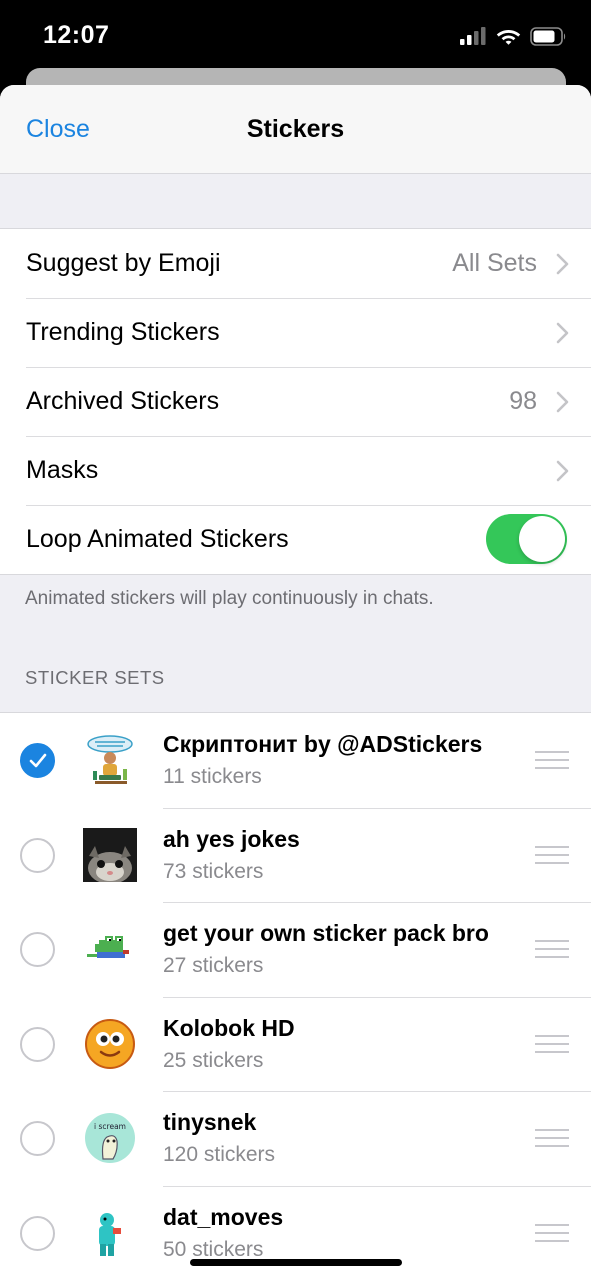 The width and height of the screenshot is (591, 1280). I want to click on sticker-set-title: dat_moves, so click(223, 1216).